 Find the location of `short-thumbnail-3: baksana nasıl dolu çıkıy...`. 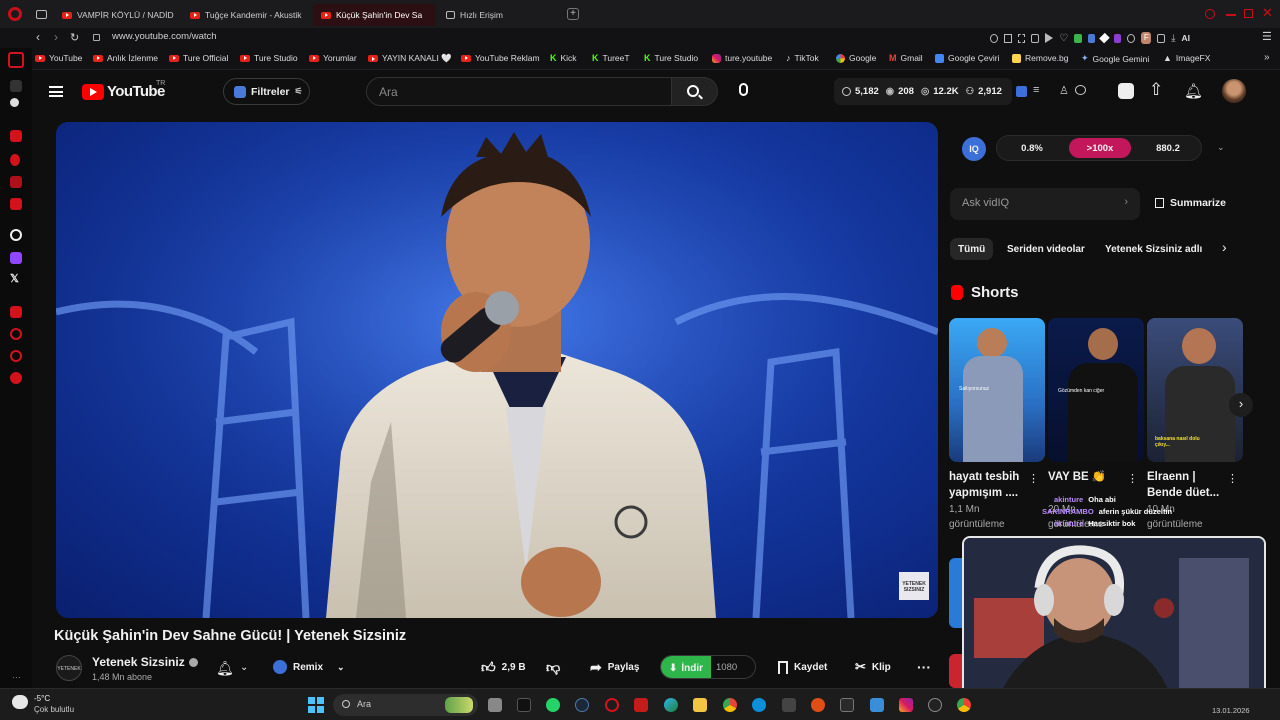

short-thumbnail-3: baksana nasıl dolu çıkıy... is located at coordinates (1195, 390).